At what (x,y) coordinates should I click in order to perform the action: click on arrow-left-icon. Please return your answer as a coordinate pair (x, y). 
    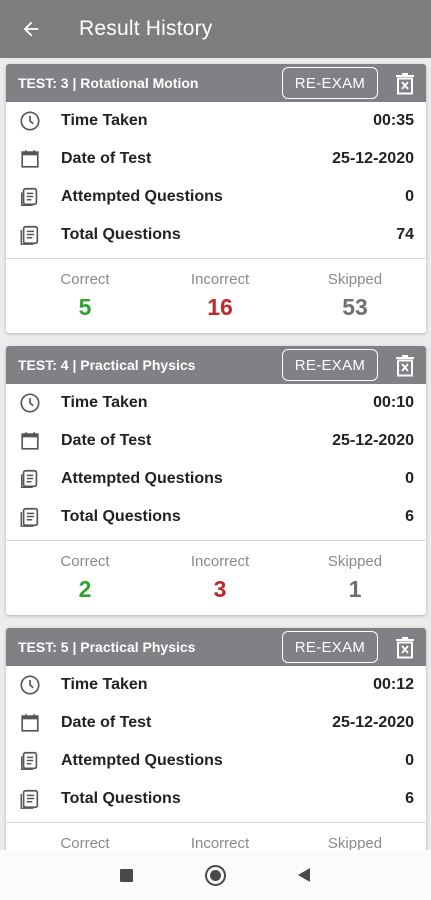
    Looking at the image, I should click on (31, 29).